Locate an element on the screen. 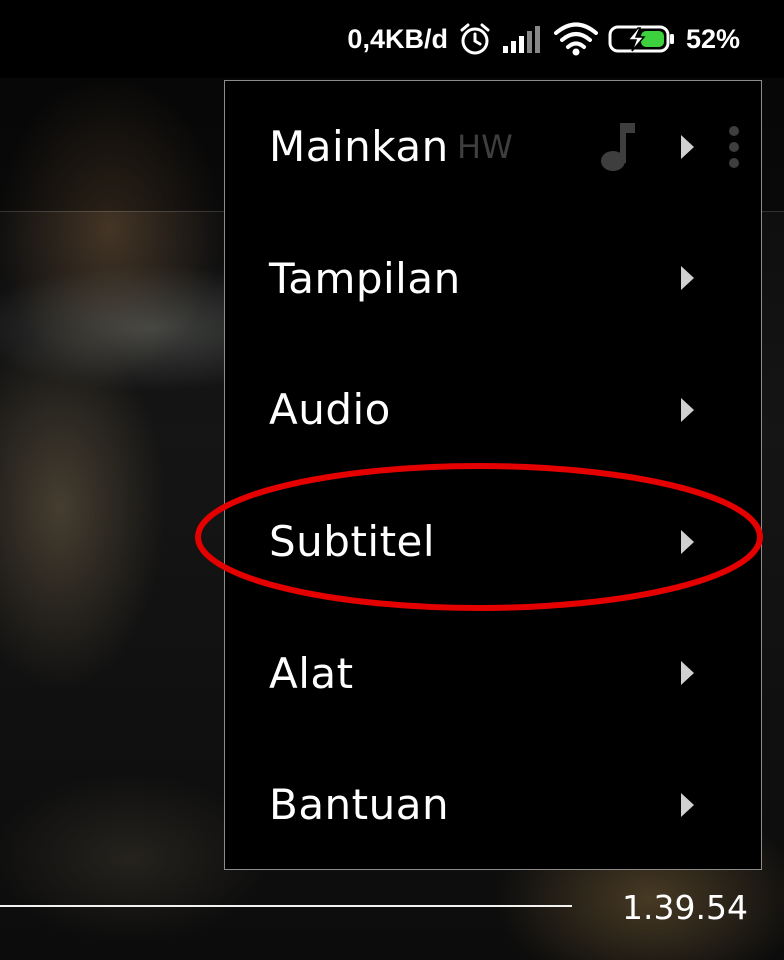  menu-item-label: Tampilan is located at coordinates (365, 278).